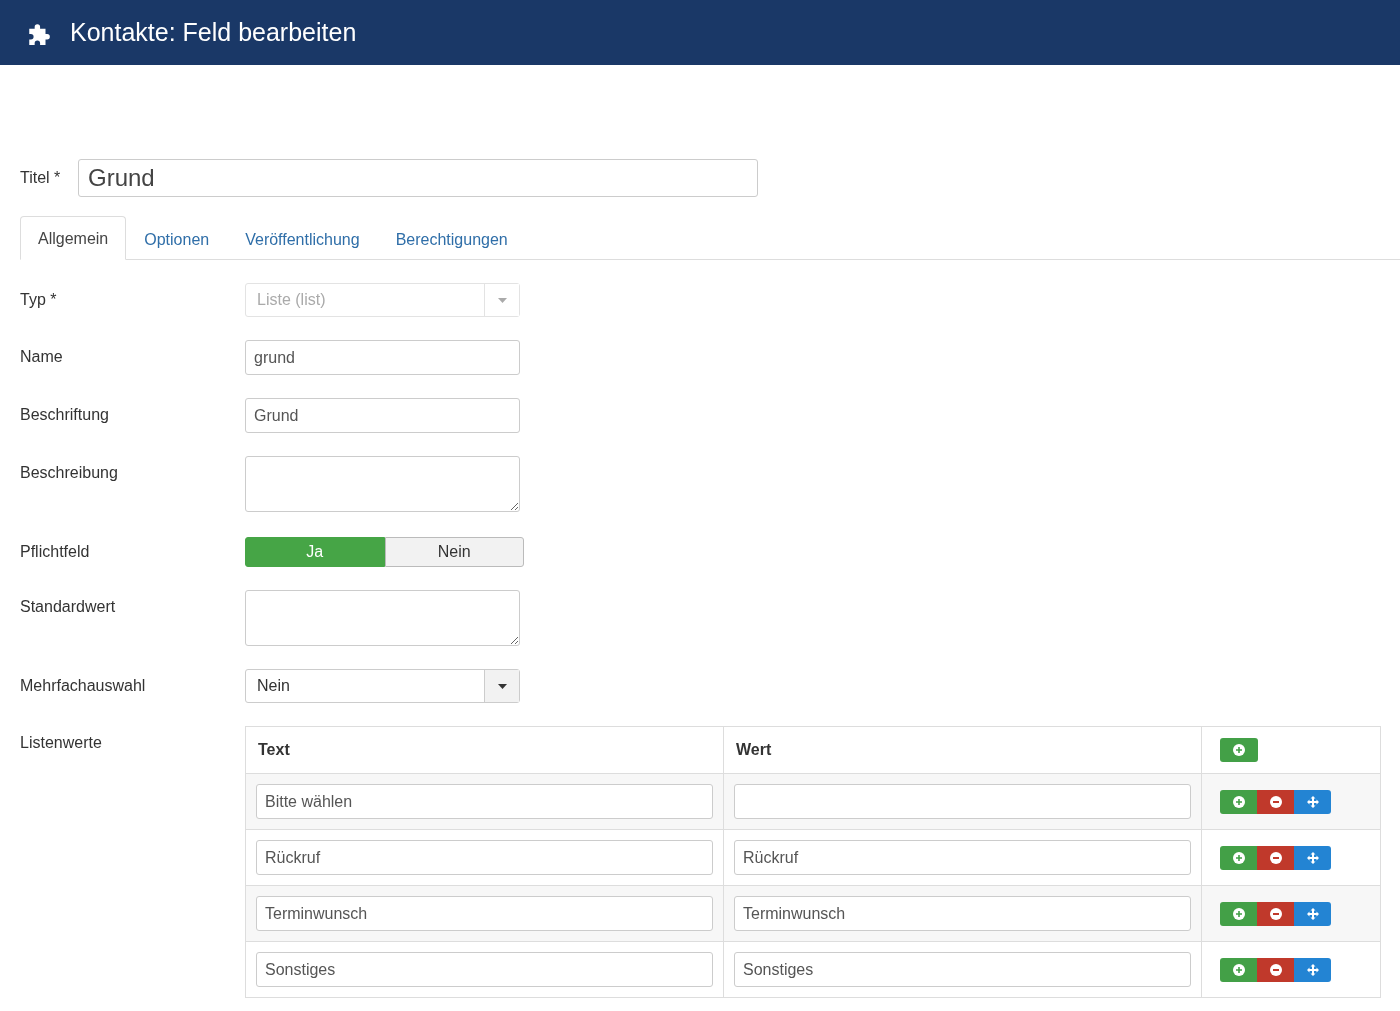  What do you see at coordinates (484, 801) in the screenshot?
I see `text-input: Bitte wählen` at bounding box center [484, 801].